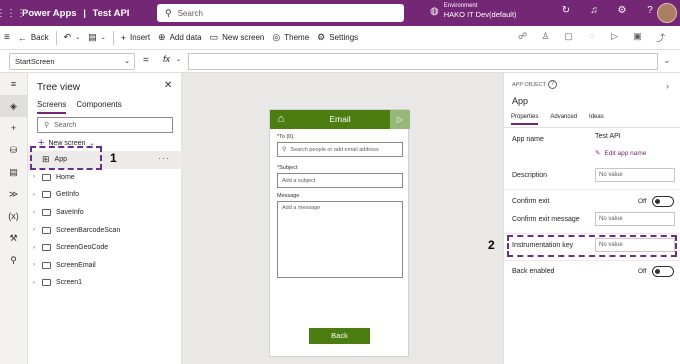 Image resolution: width=680 pixels, height=364 pixels. What do you see at coordinates (105, 248) in the screenshot?
I see `tree-item-screen: › ScreenGeoCode` at bounding box center [105, 248].